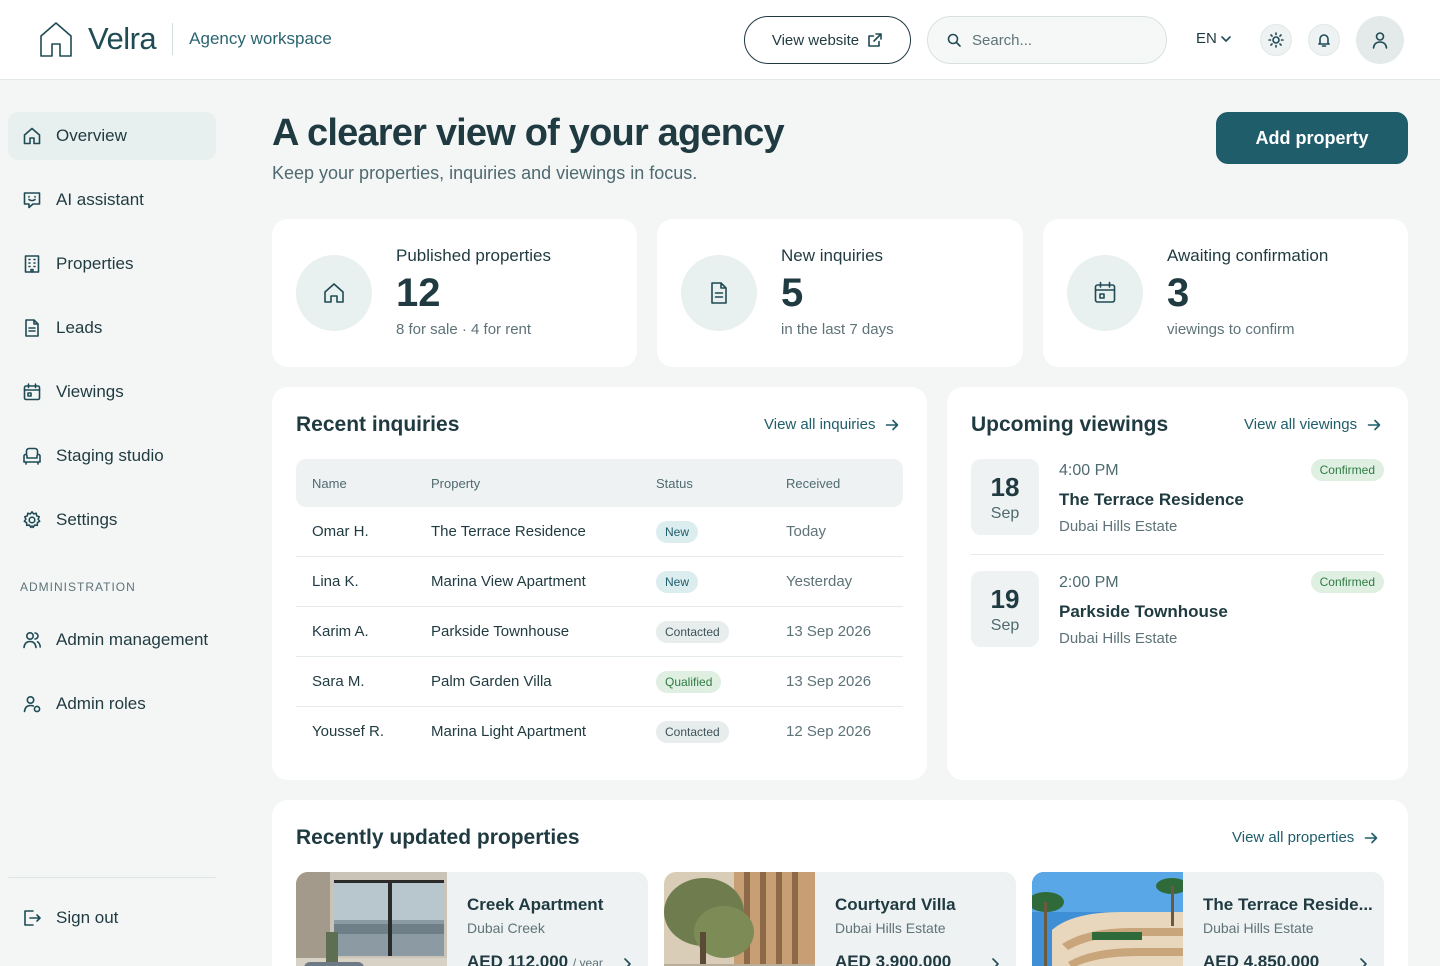  Describe the element at coordinates (1312, 424) in the screenshot. I see `view-all-viewings-link: View all viewings` at that location.